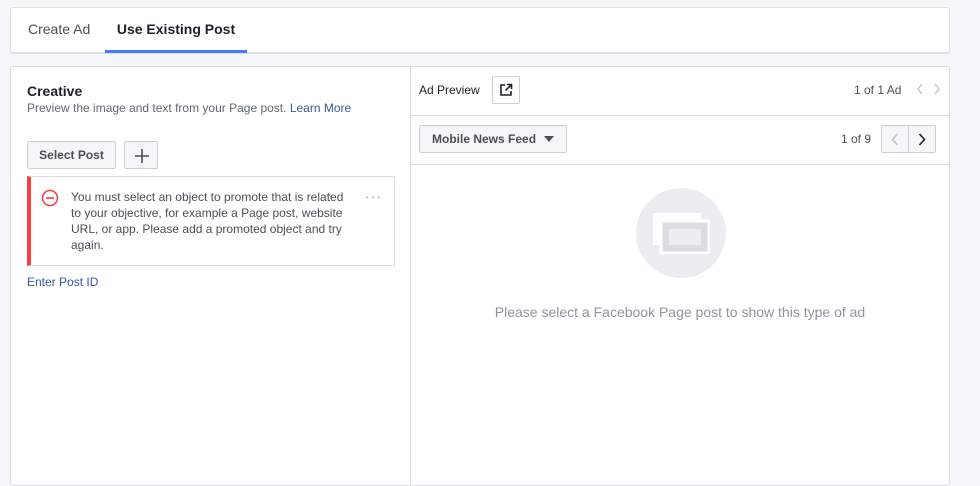 Image resolution: width=980 pixels, height=486 pixels. I want to click on placement-dropdown: Mobile News Feed, so click(493, 139).